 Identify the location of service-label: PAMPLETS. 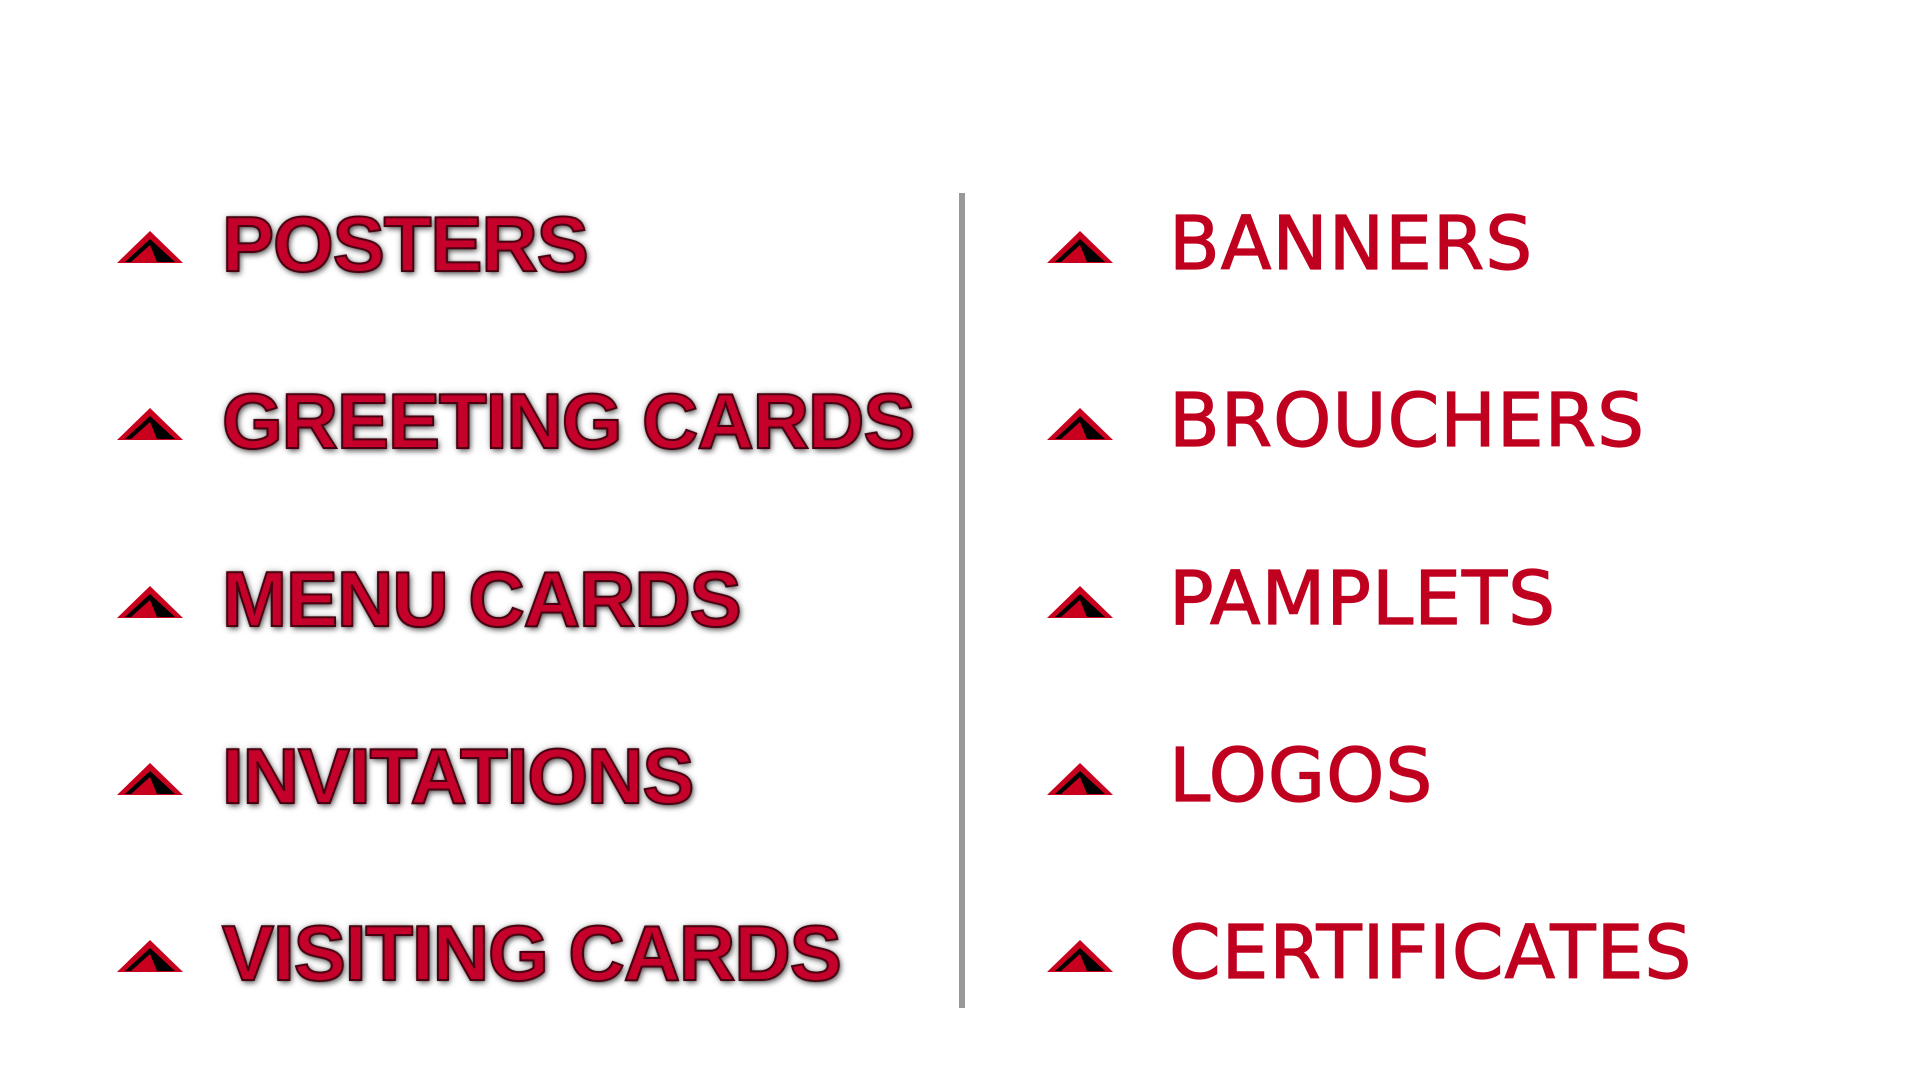
(1362, 599).